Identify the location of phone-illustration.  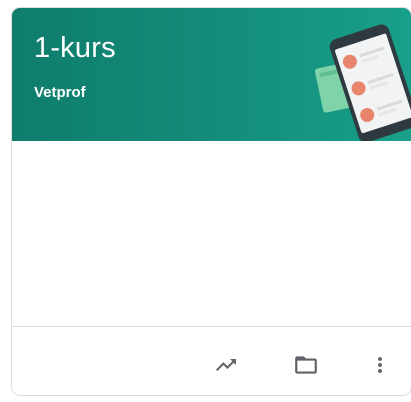
(362, 82).